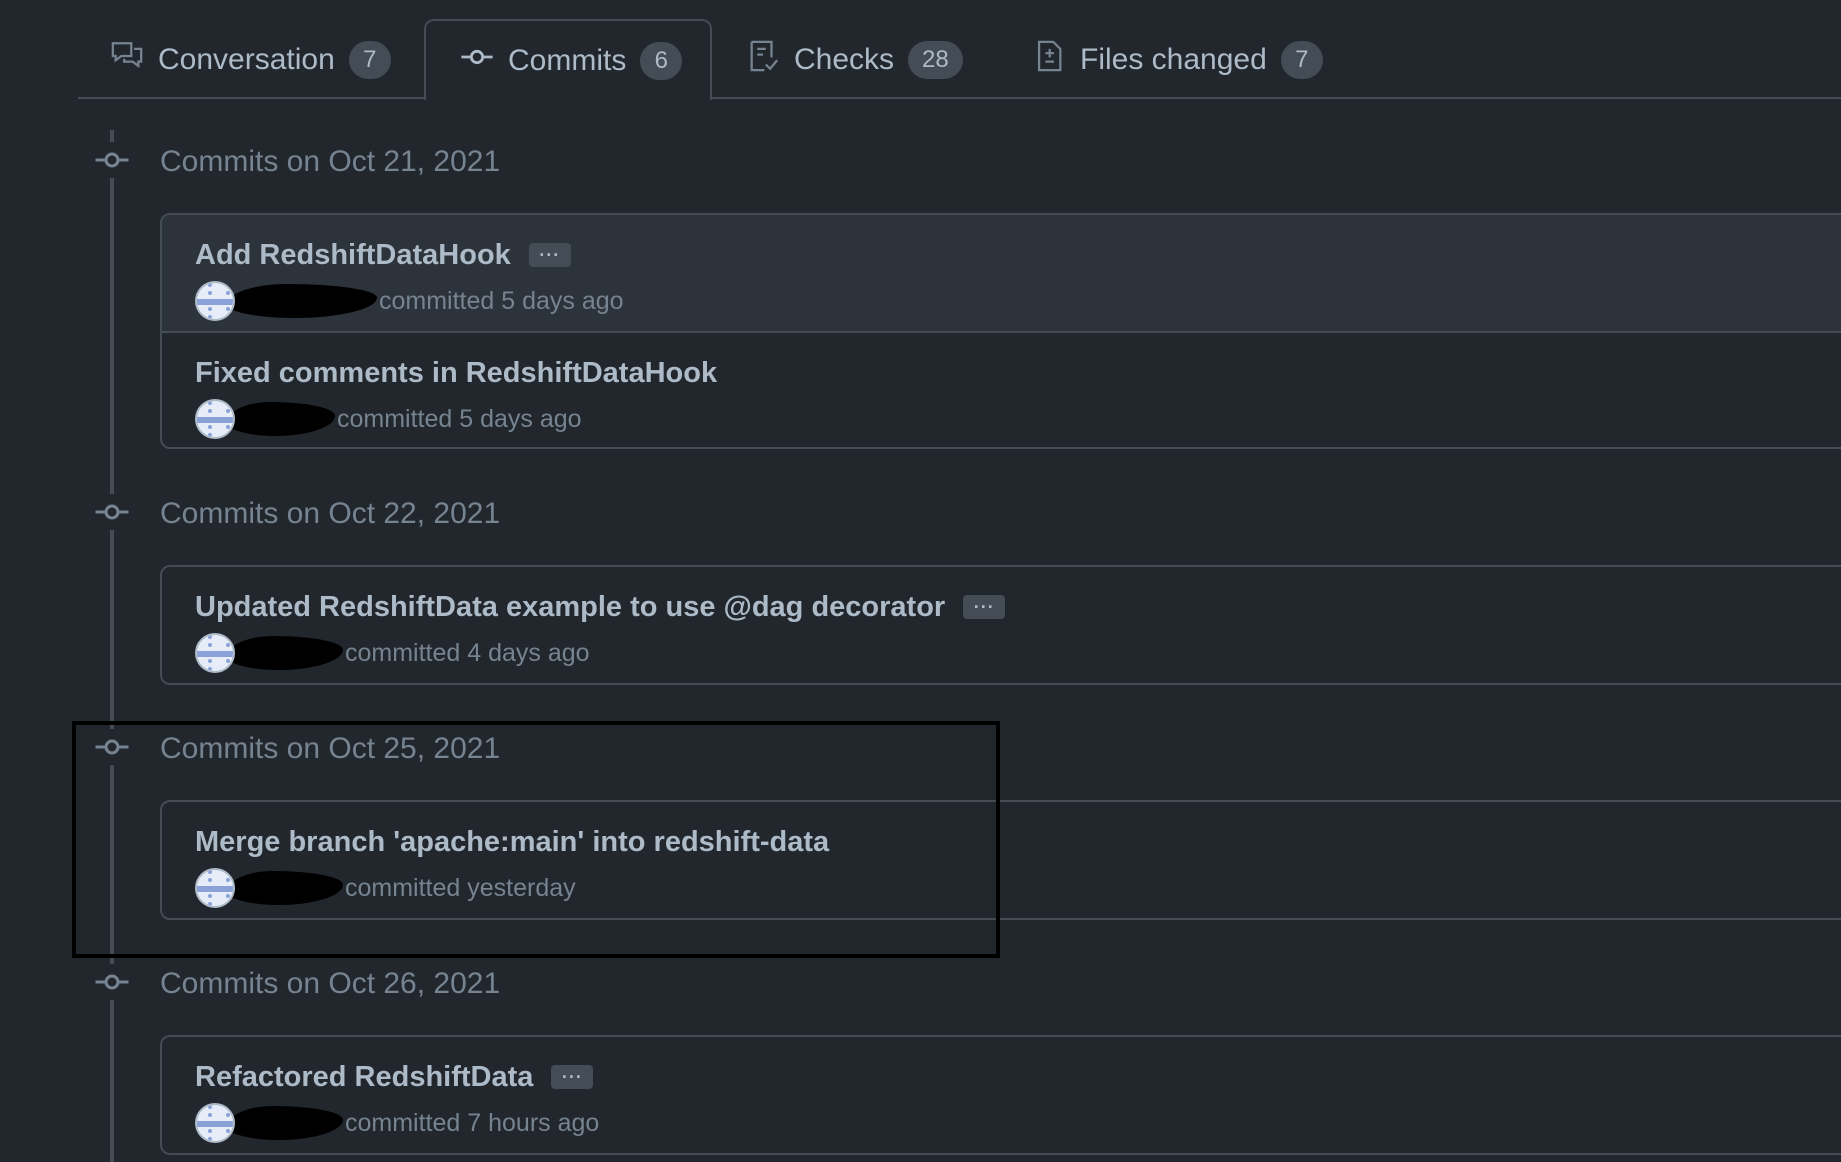 This screenshot has width=1841, height=1162. Describe the element at coordinates (330, 513) in the screenshot. I see `commit-group-title: Commits on Oct 22, 2021` at that location.